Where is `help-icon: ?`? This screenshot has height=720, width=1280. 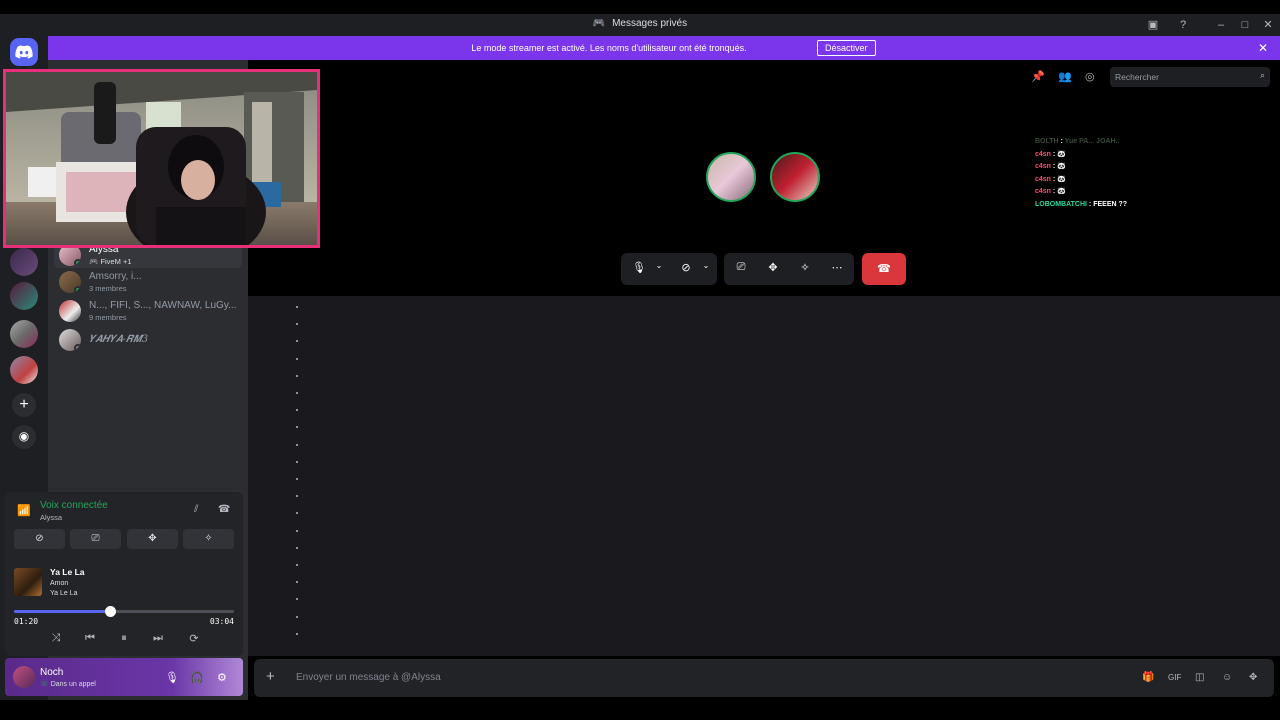
help-icon: ? is located at coordinates (1183, 25).